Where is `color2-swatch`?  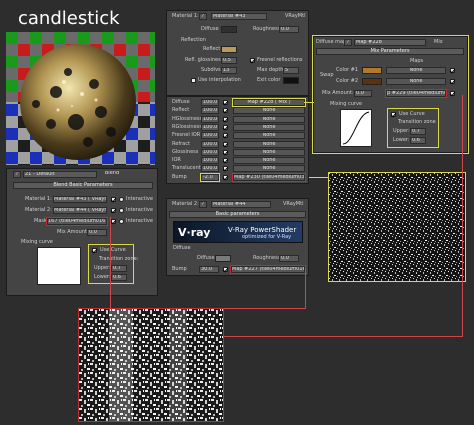
color2-swatch is located at coordinates (372, 81).